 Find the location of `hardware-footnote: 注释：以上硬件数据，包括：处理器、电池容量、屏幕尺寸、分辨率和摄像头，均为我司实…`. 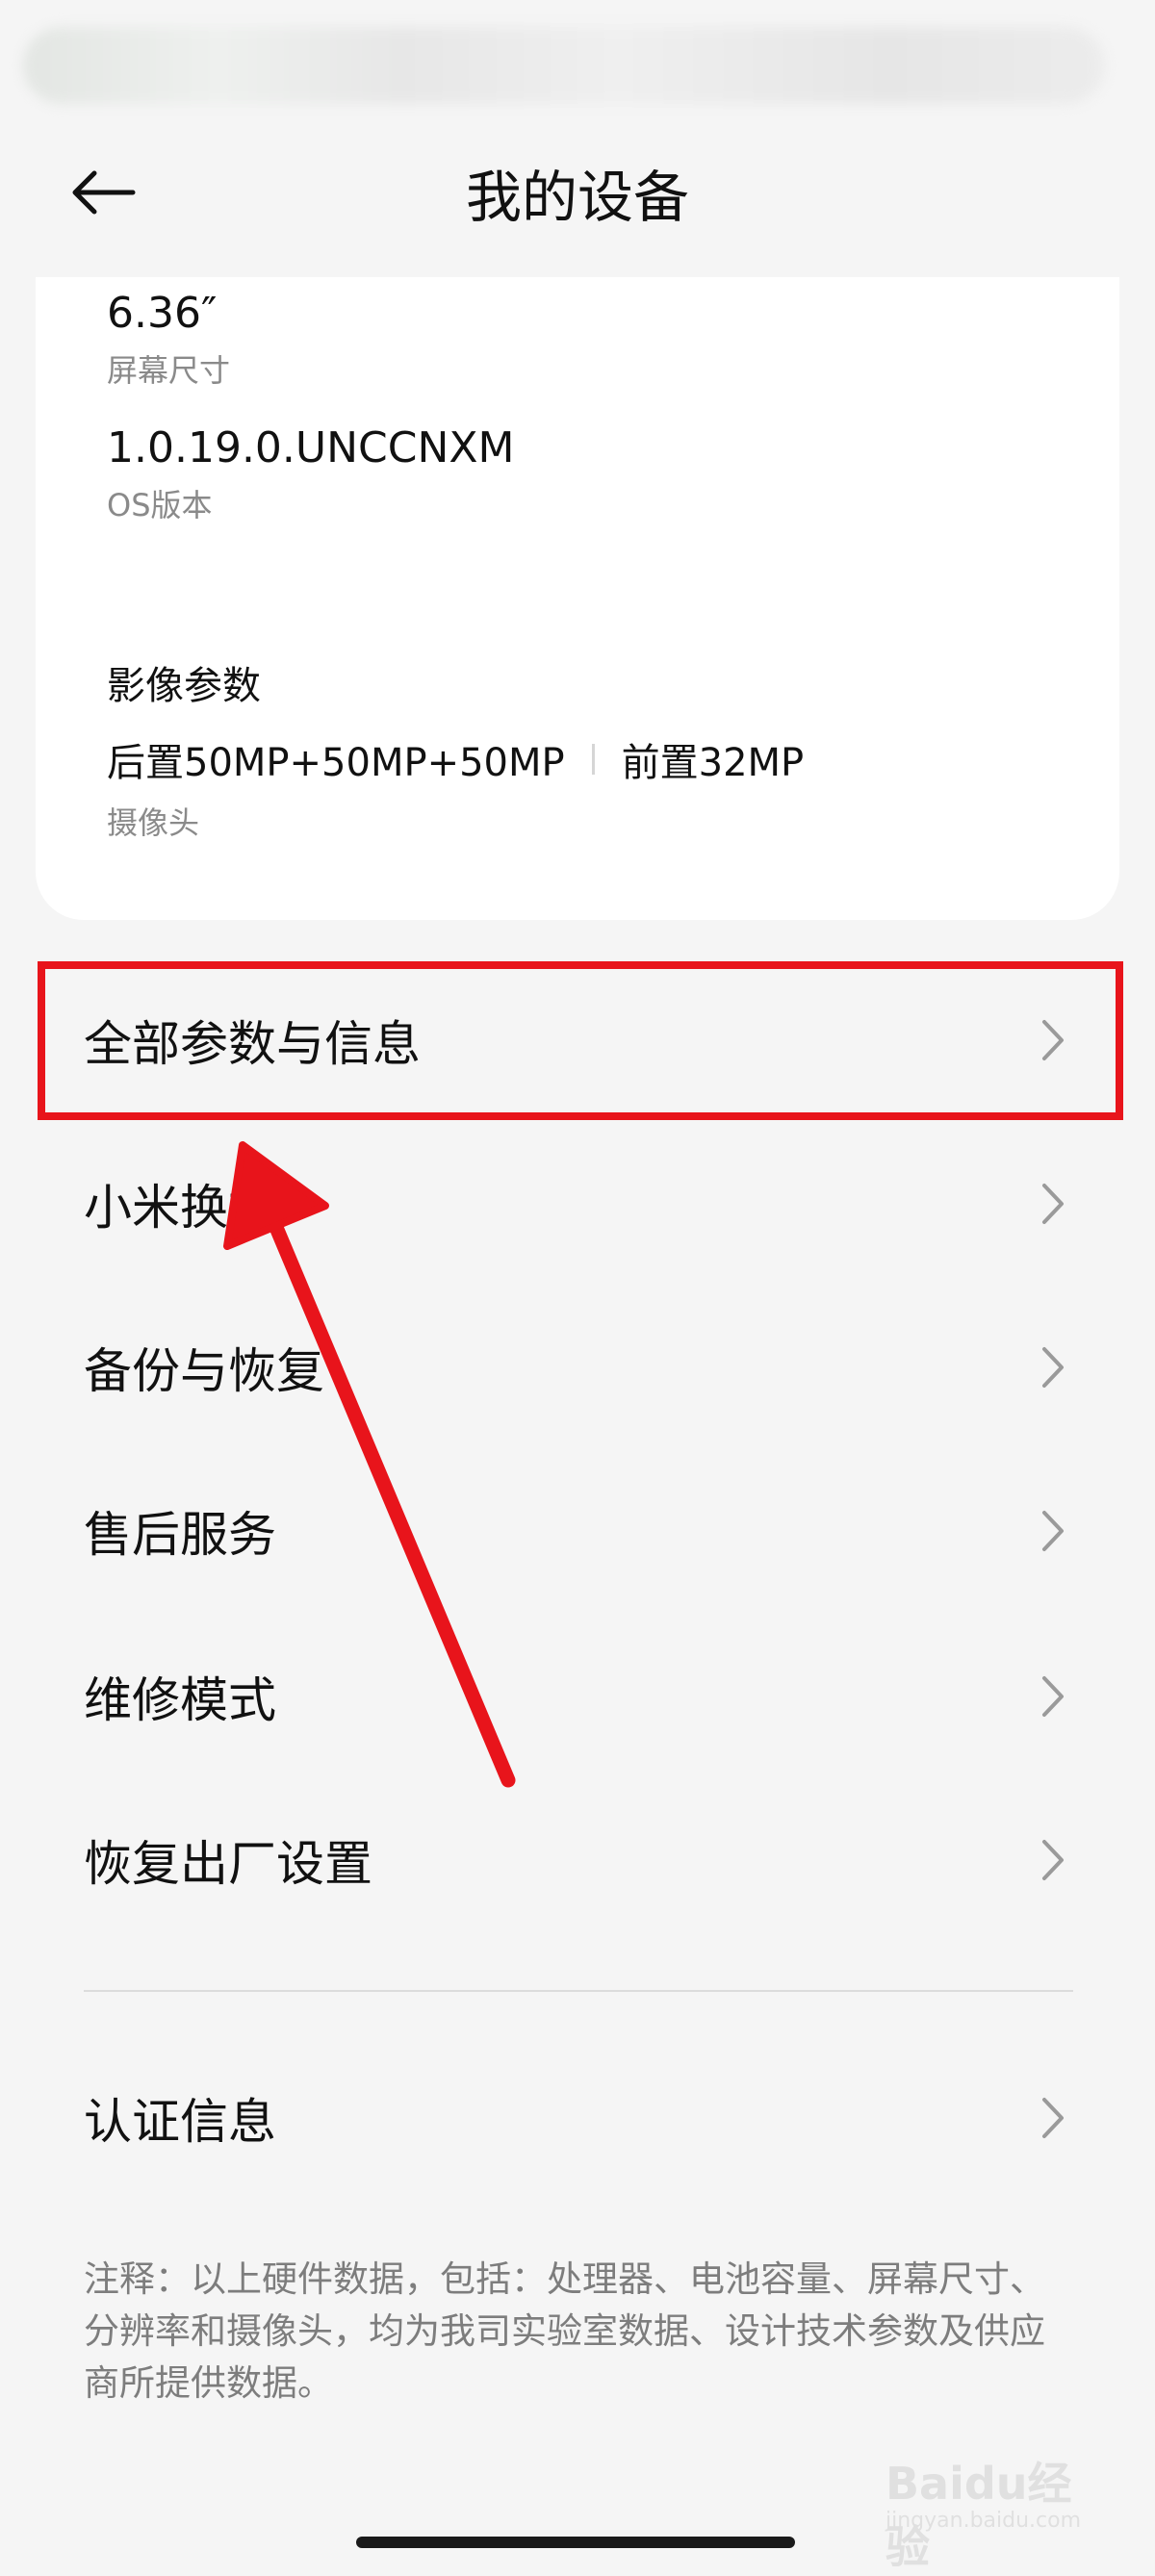

hardware-footnote: 注释：以上硬件数据，包括：处理器、电池容量、屏幕尺寸、分辨率和摄像头，均为我司实… is located at coordinates (564, 2331).